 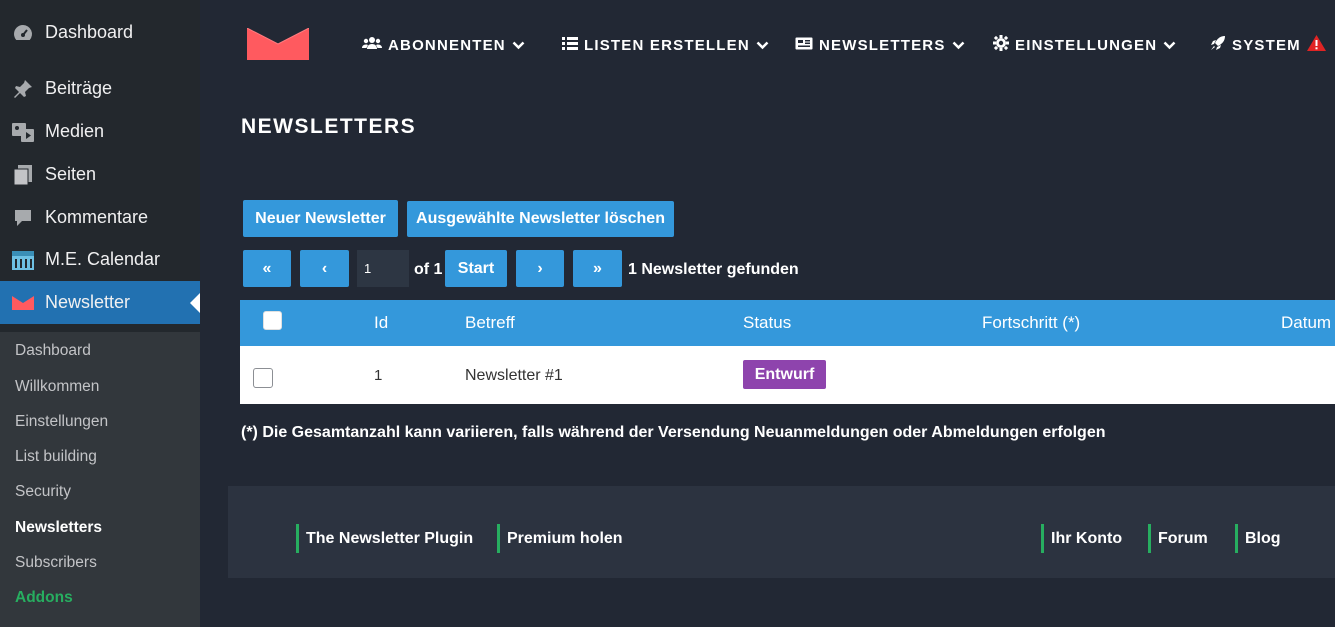 I want to click on nav-listen-erstellen: LISTEN ERSTELLEN, so click(x=665, y=45).